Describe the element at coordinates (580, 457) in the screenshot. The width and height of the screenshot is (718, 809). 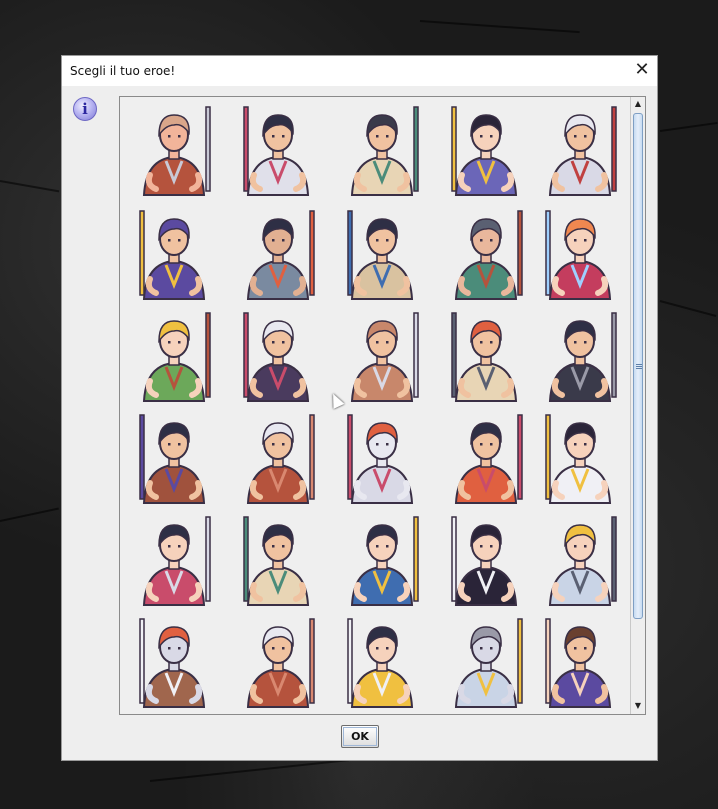
I see `hero-prince-icon` at that location.